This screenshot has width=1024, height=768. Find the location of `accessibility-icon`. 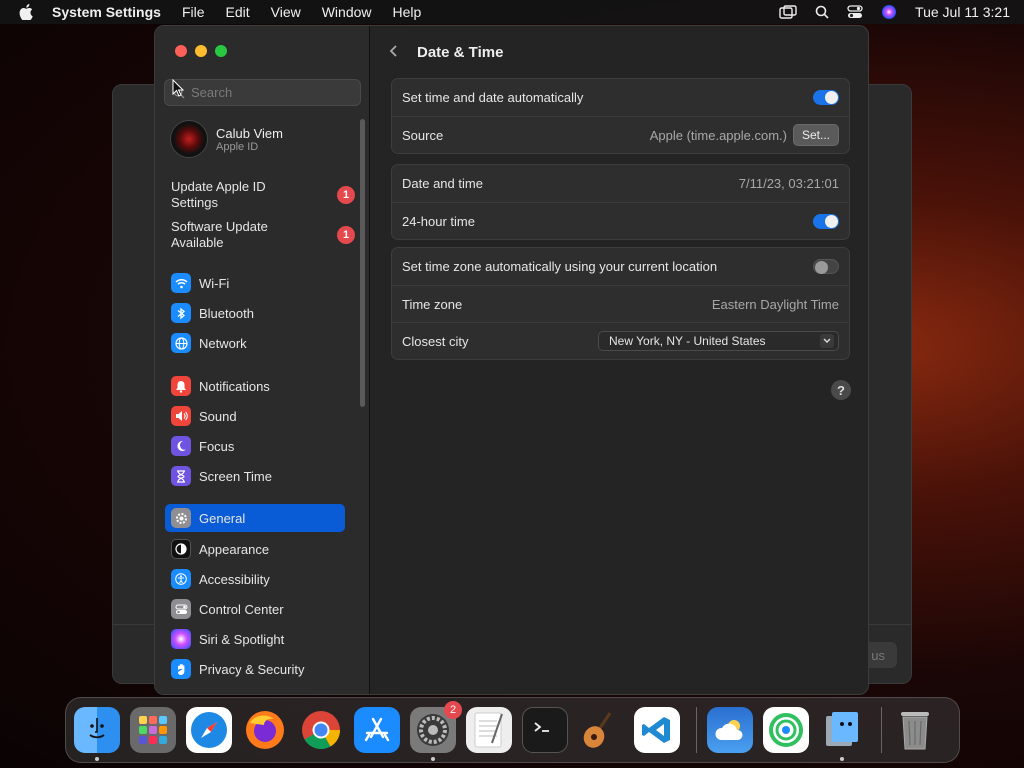

accessibility-icon is located at coordinates (181, 579).